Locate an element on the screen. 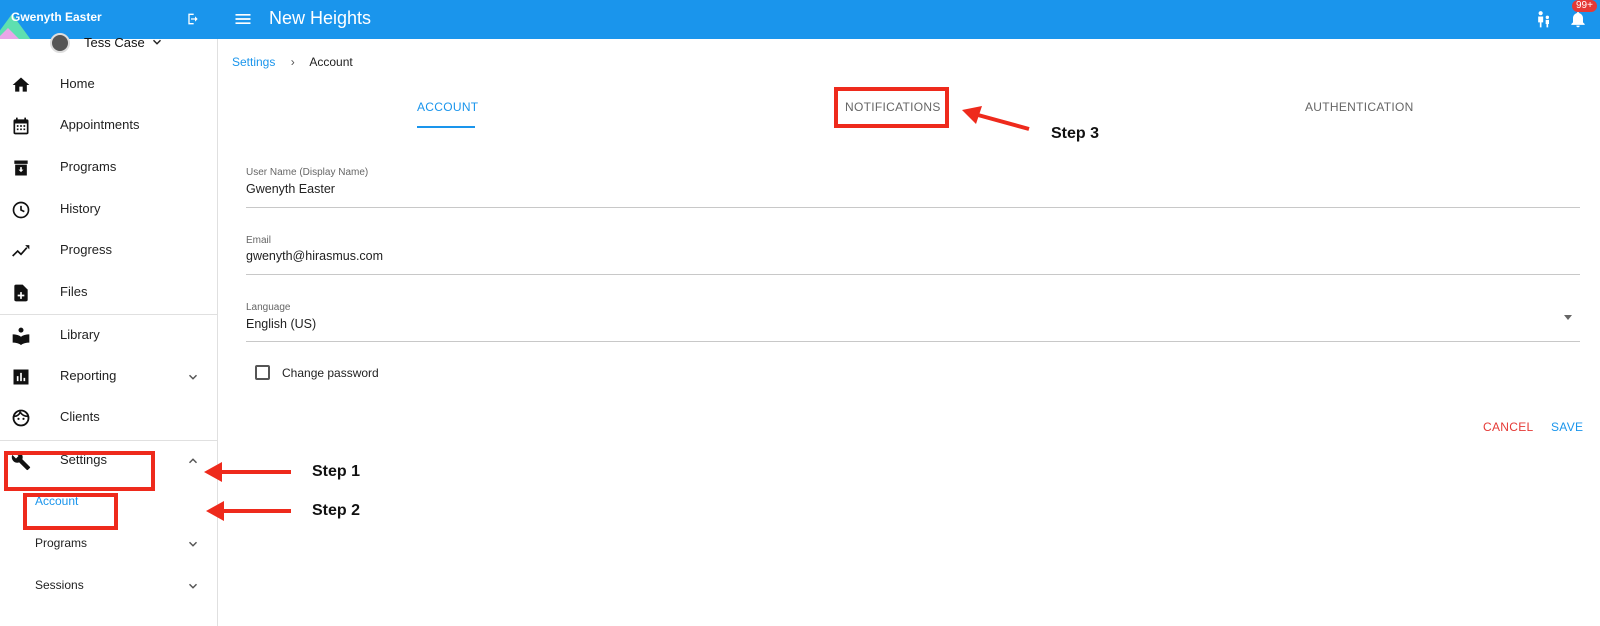 This screenshot has width=1600, height=626. top-app-bar: Gwenyth Easter New Heights 99+ is located at coordinates (800, 19).